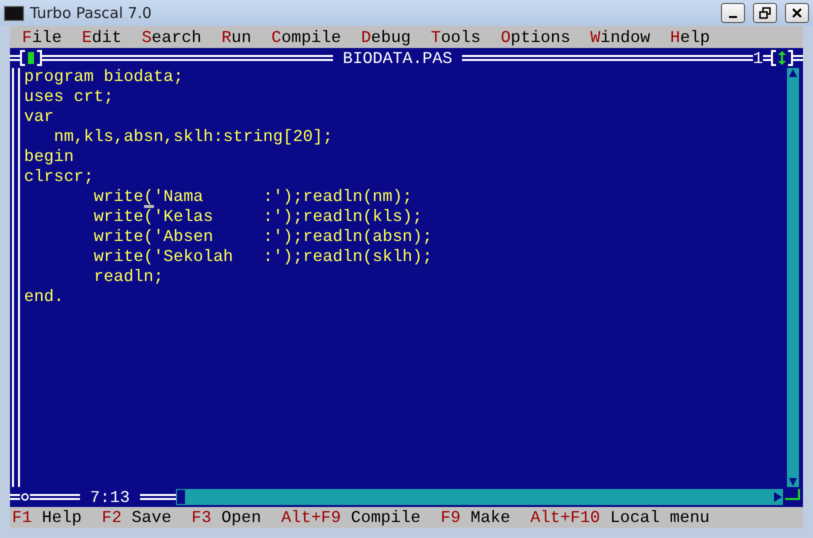  What do you see at coordinates (351, 517) in the screenshot?
I see `status-hint: Alt+F9 Compile` at bounding box center [351, 517].